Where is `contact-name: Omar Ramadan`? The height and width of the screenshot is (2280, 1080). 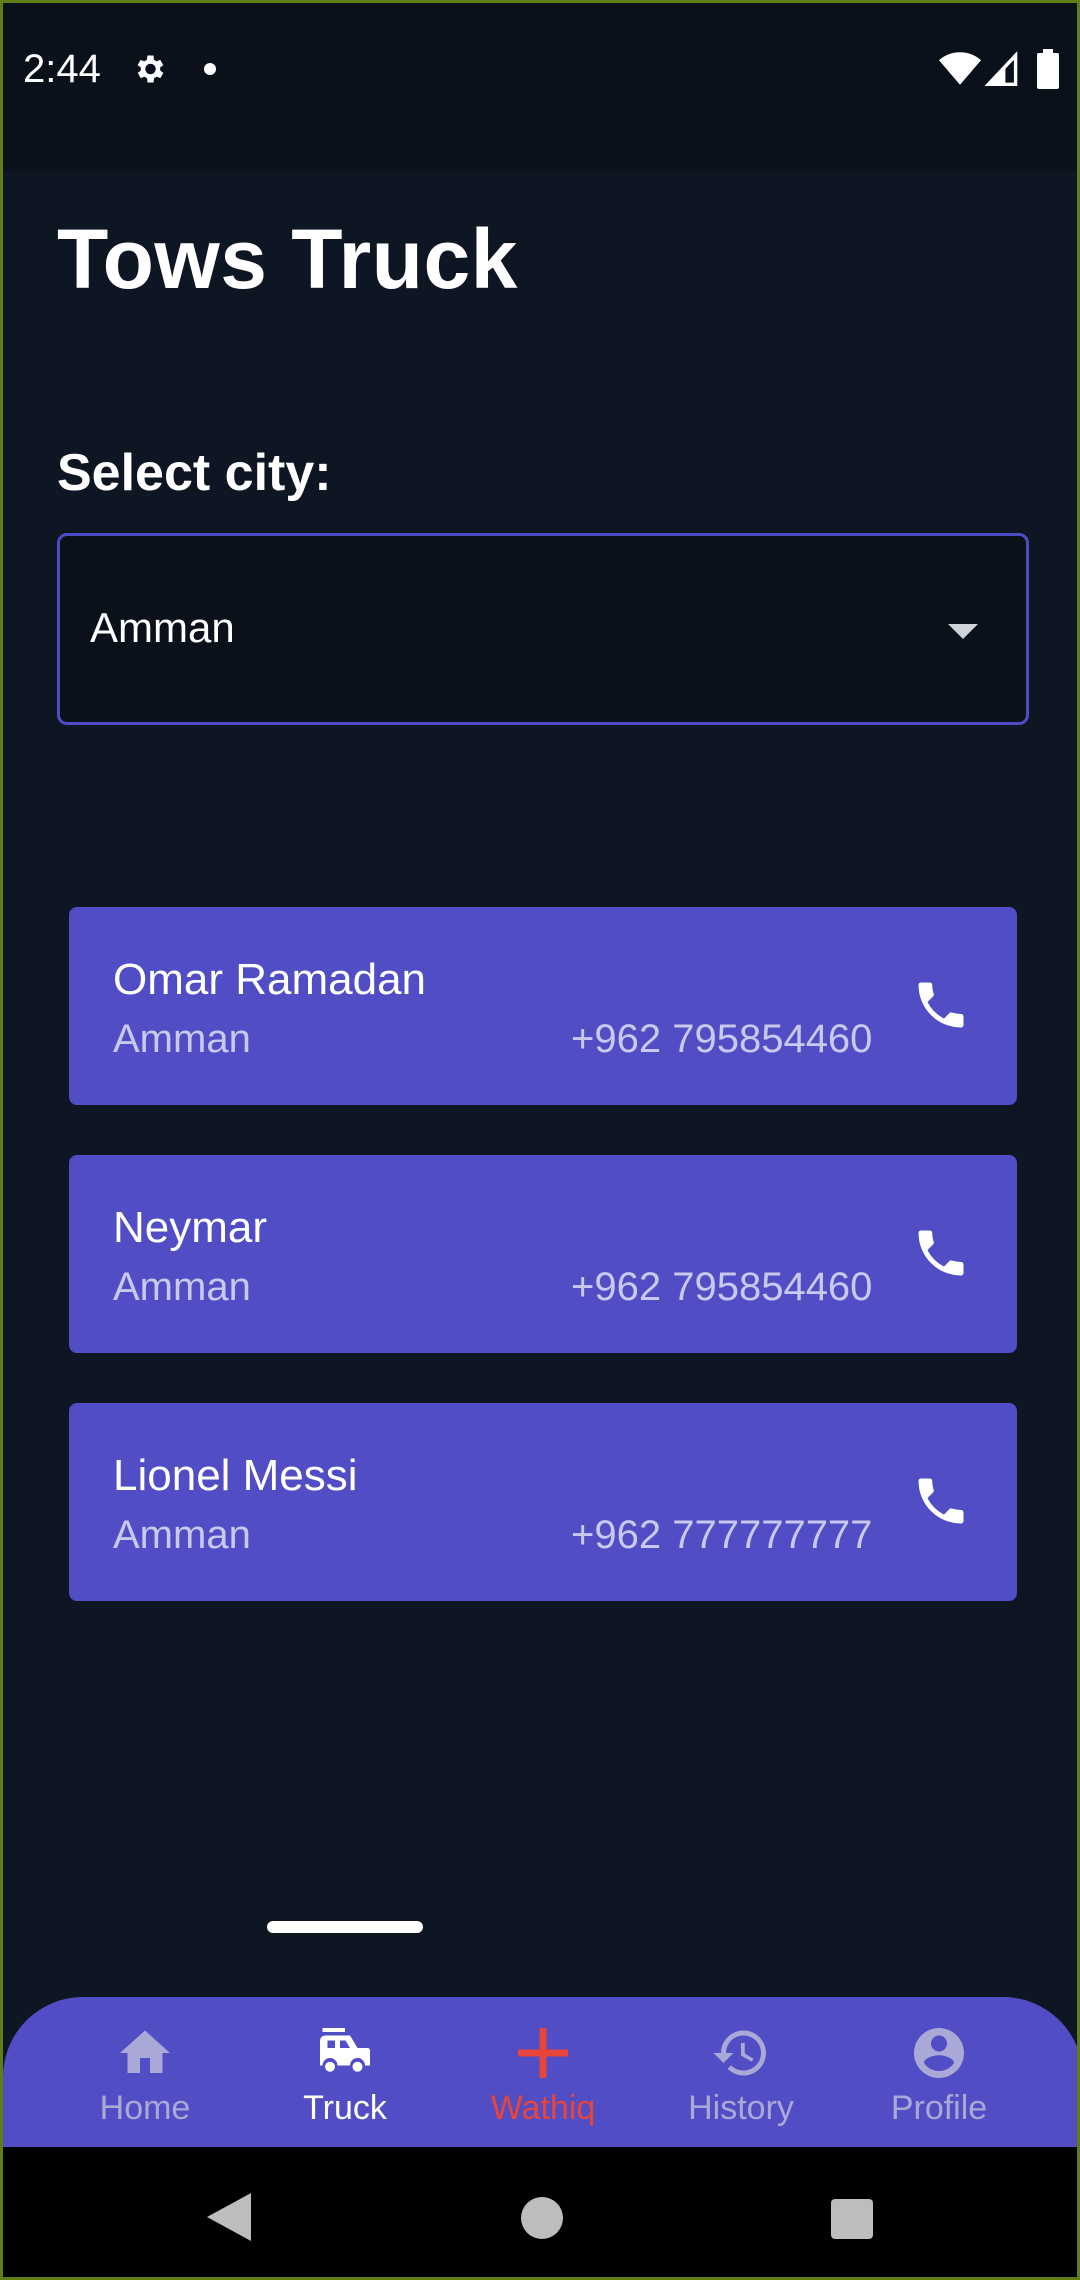 contact-name: Omar Ramadan is located at coordinates (270, 979).